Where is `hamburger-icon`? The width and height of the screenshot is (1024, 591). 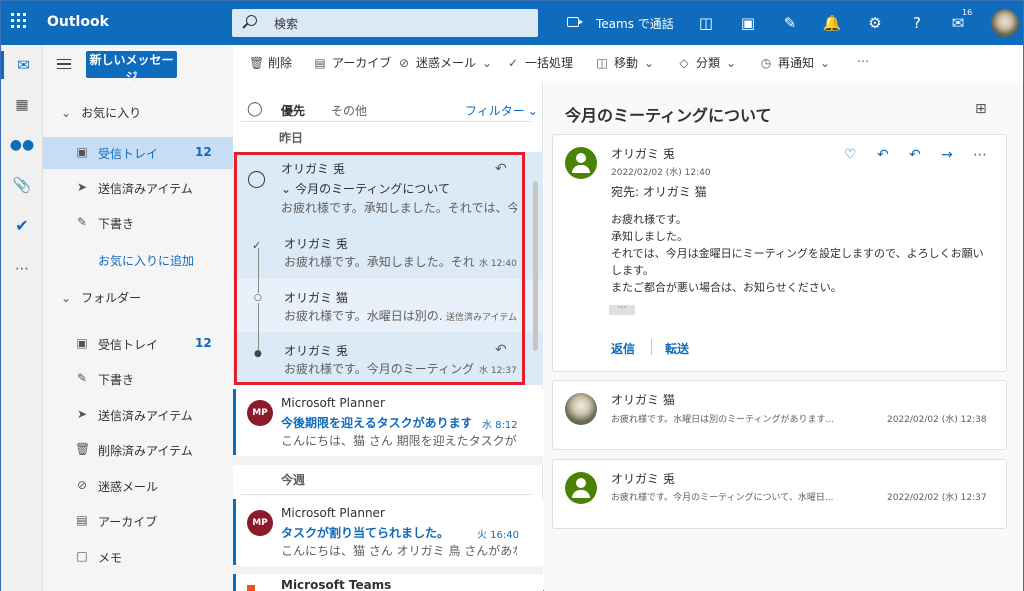
hamburger-icon is located at coordinates (64, 64).